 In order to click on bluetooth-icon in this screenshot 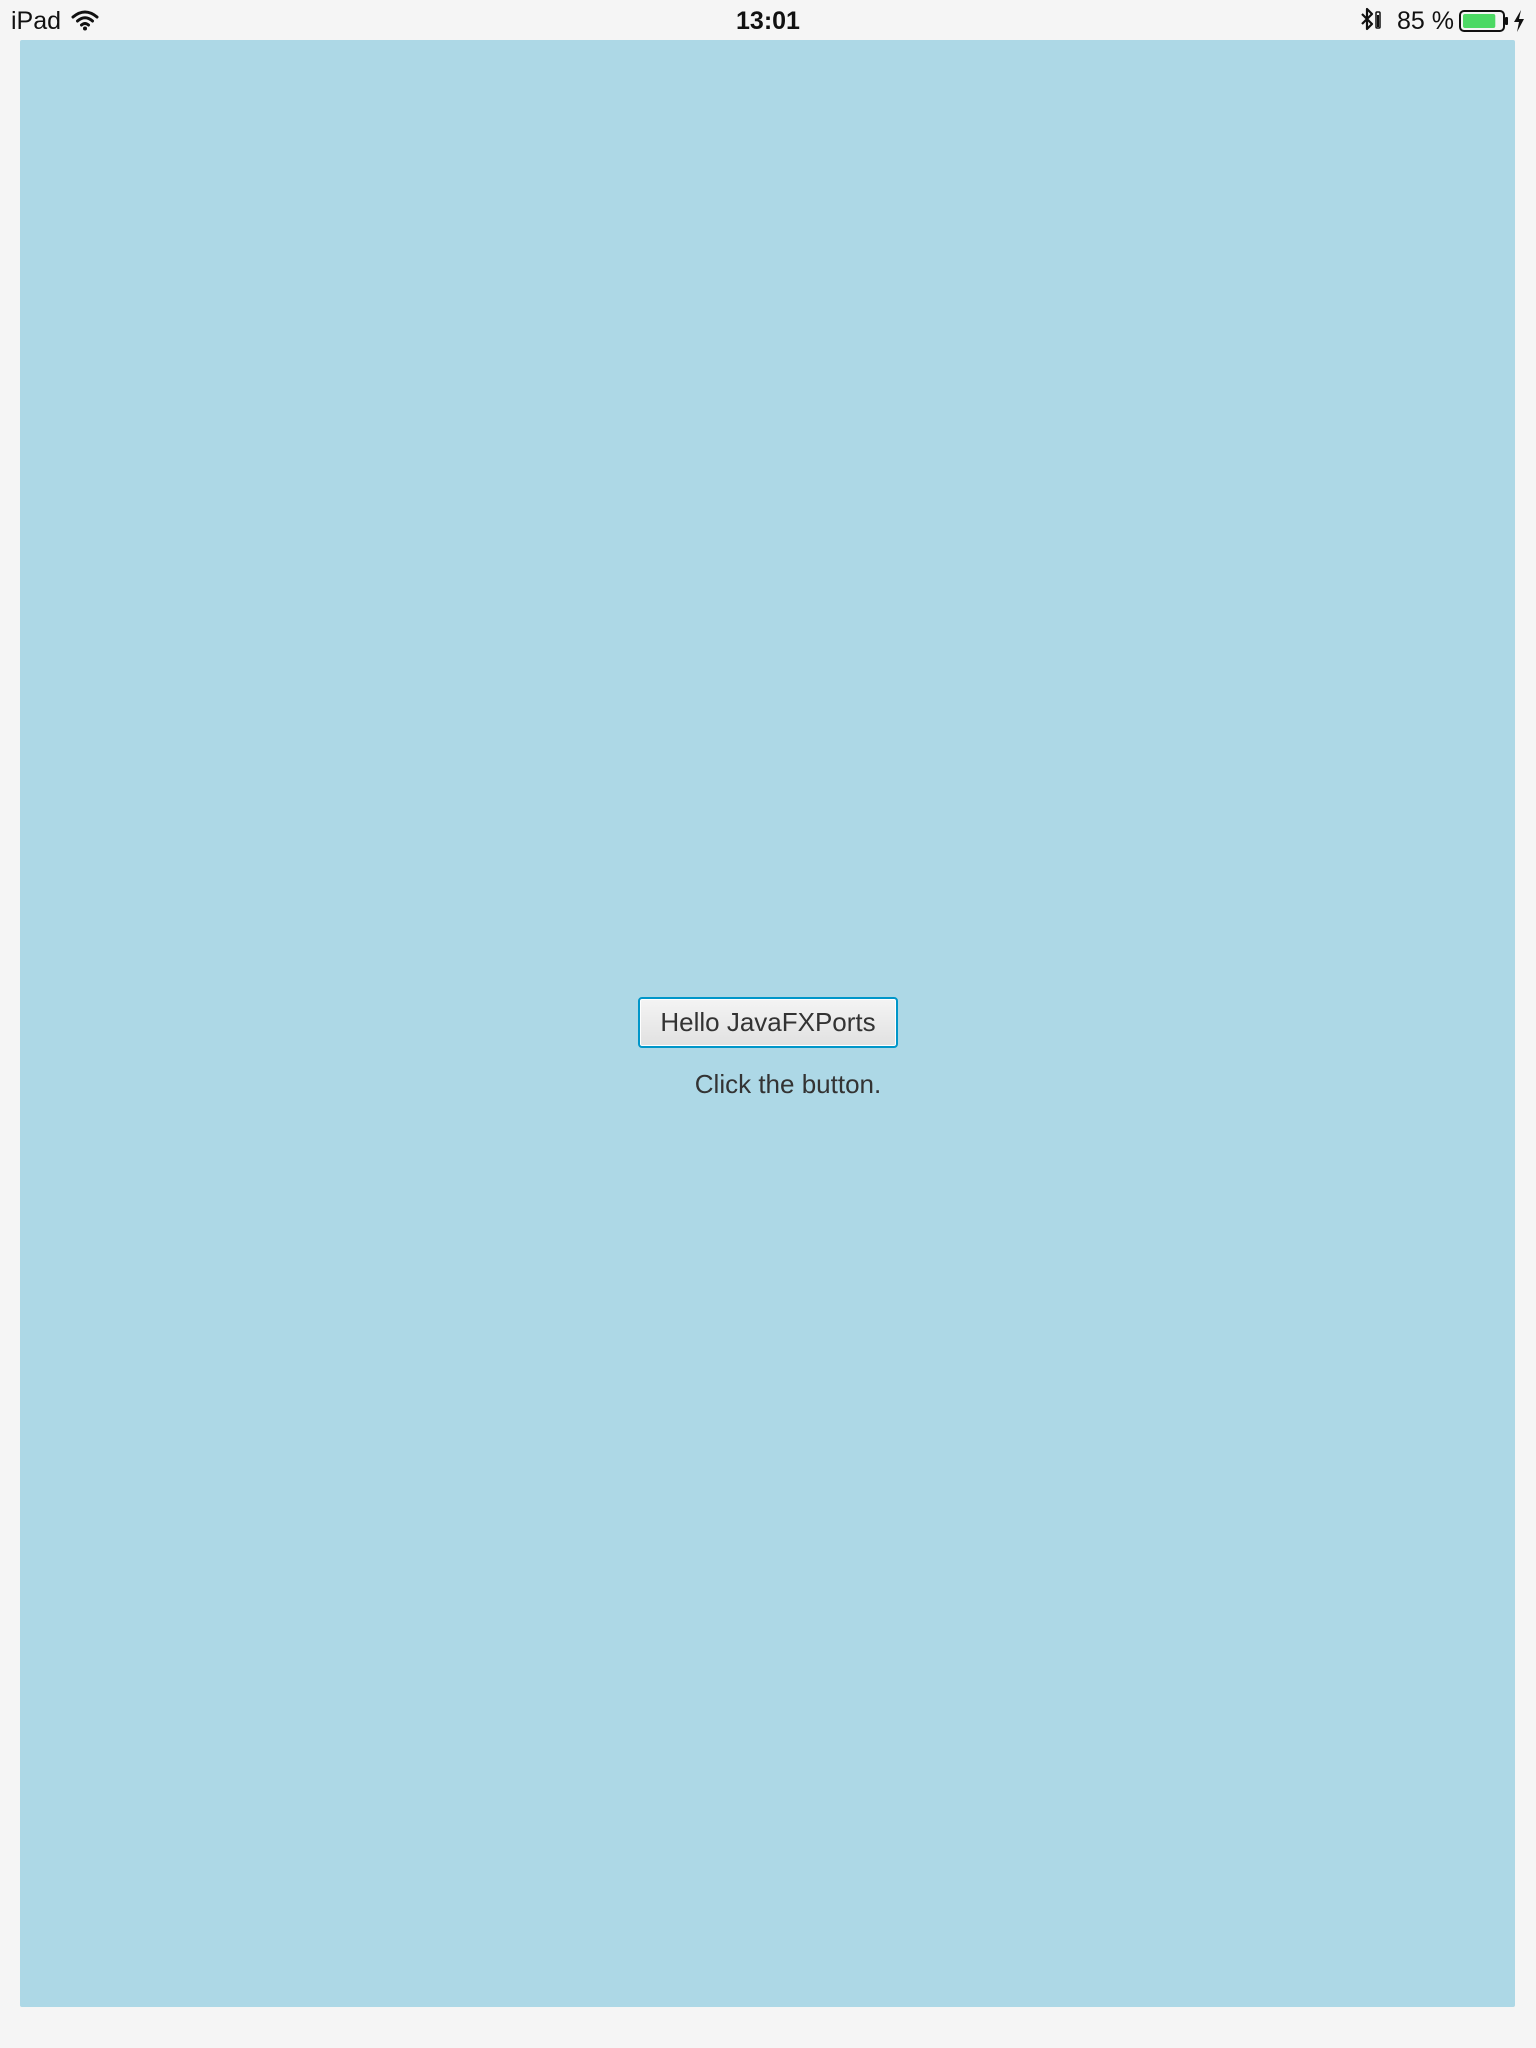, I will do `click(1370, 20)`.